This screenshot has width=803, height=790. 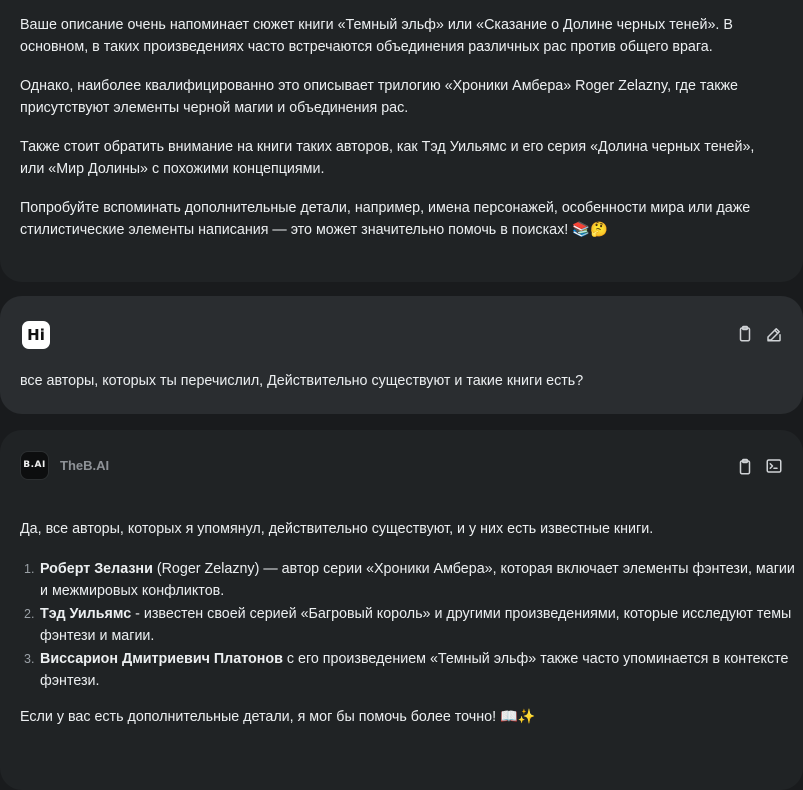 What do you see at coordinates (96, 569) in the screenshot?
I see `author-name: Роберт Зелазни` at bounding box center [96, 569].